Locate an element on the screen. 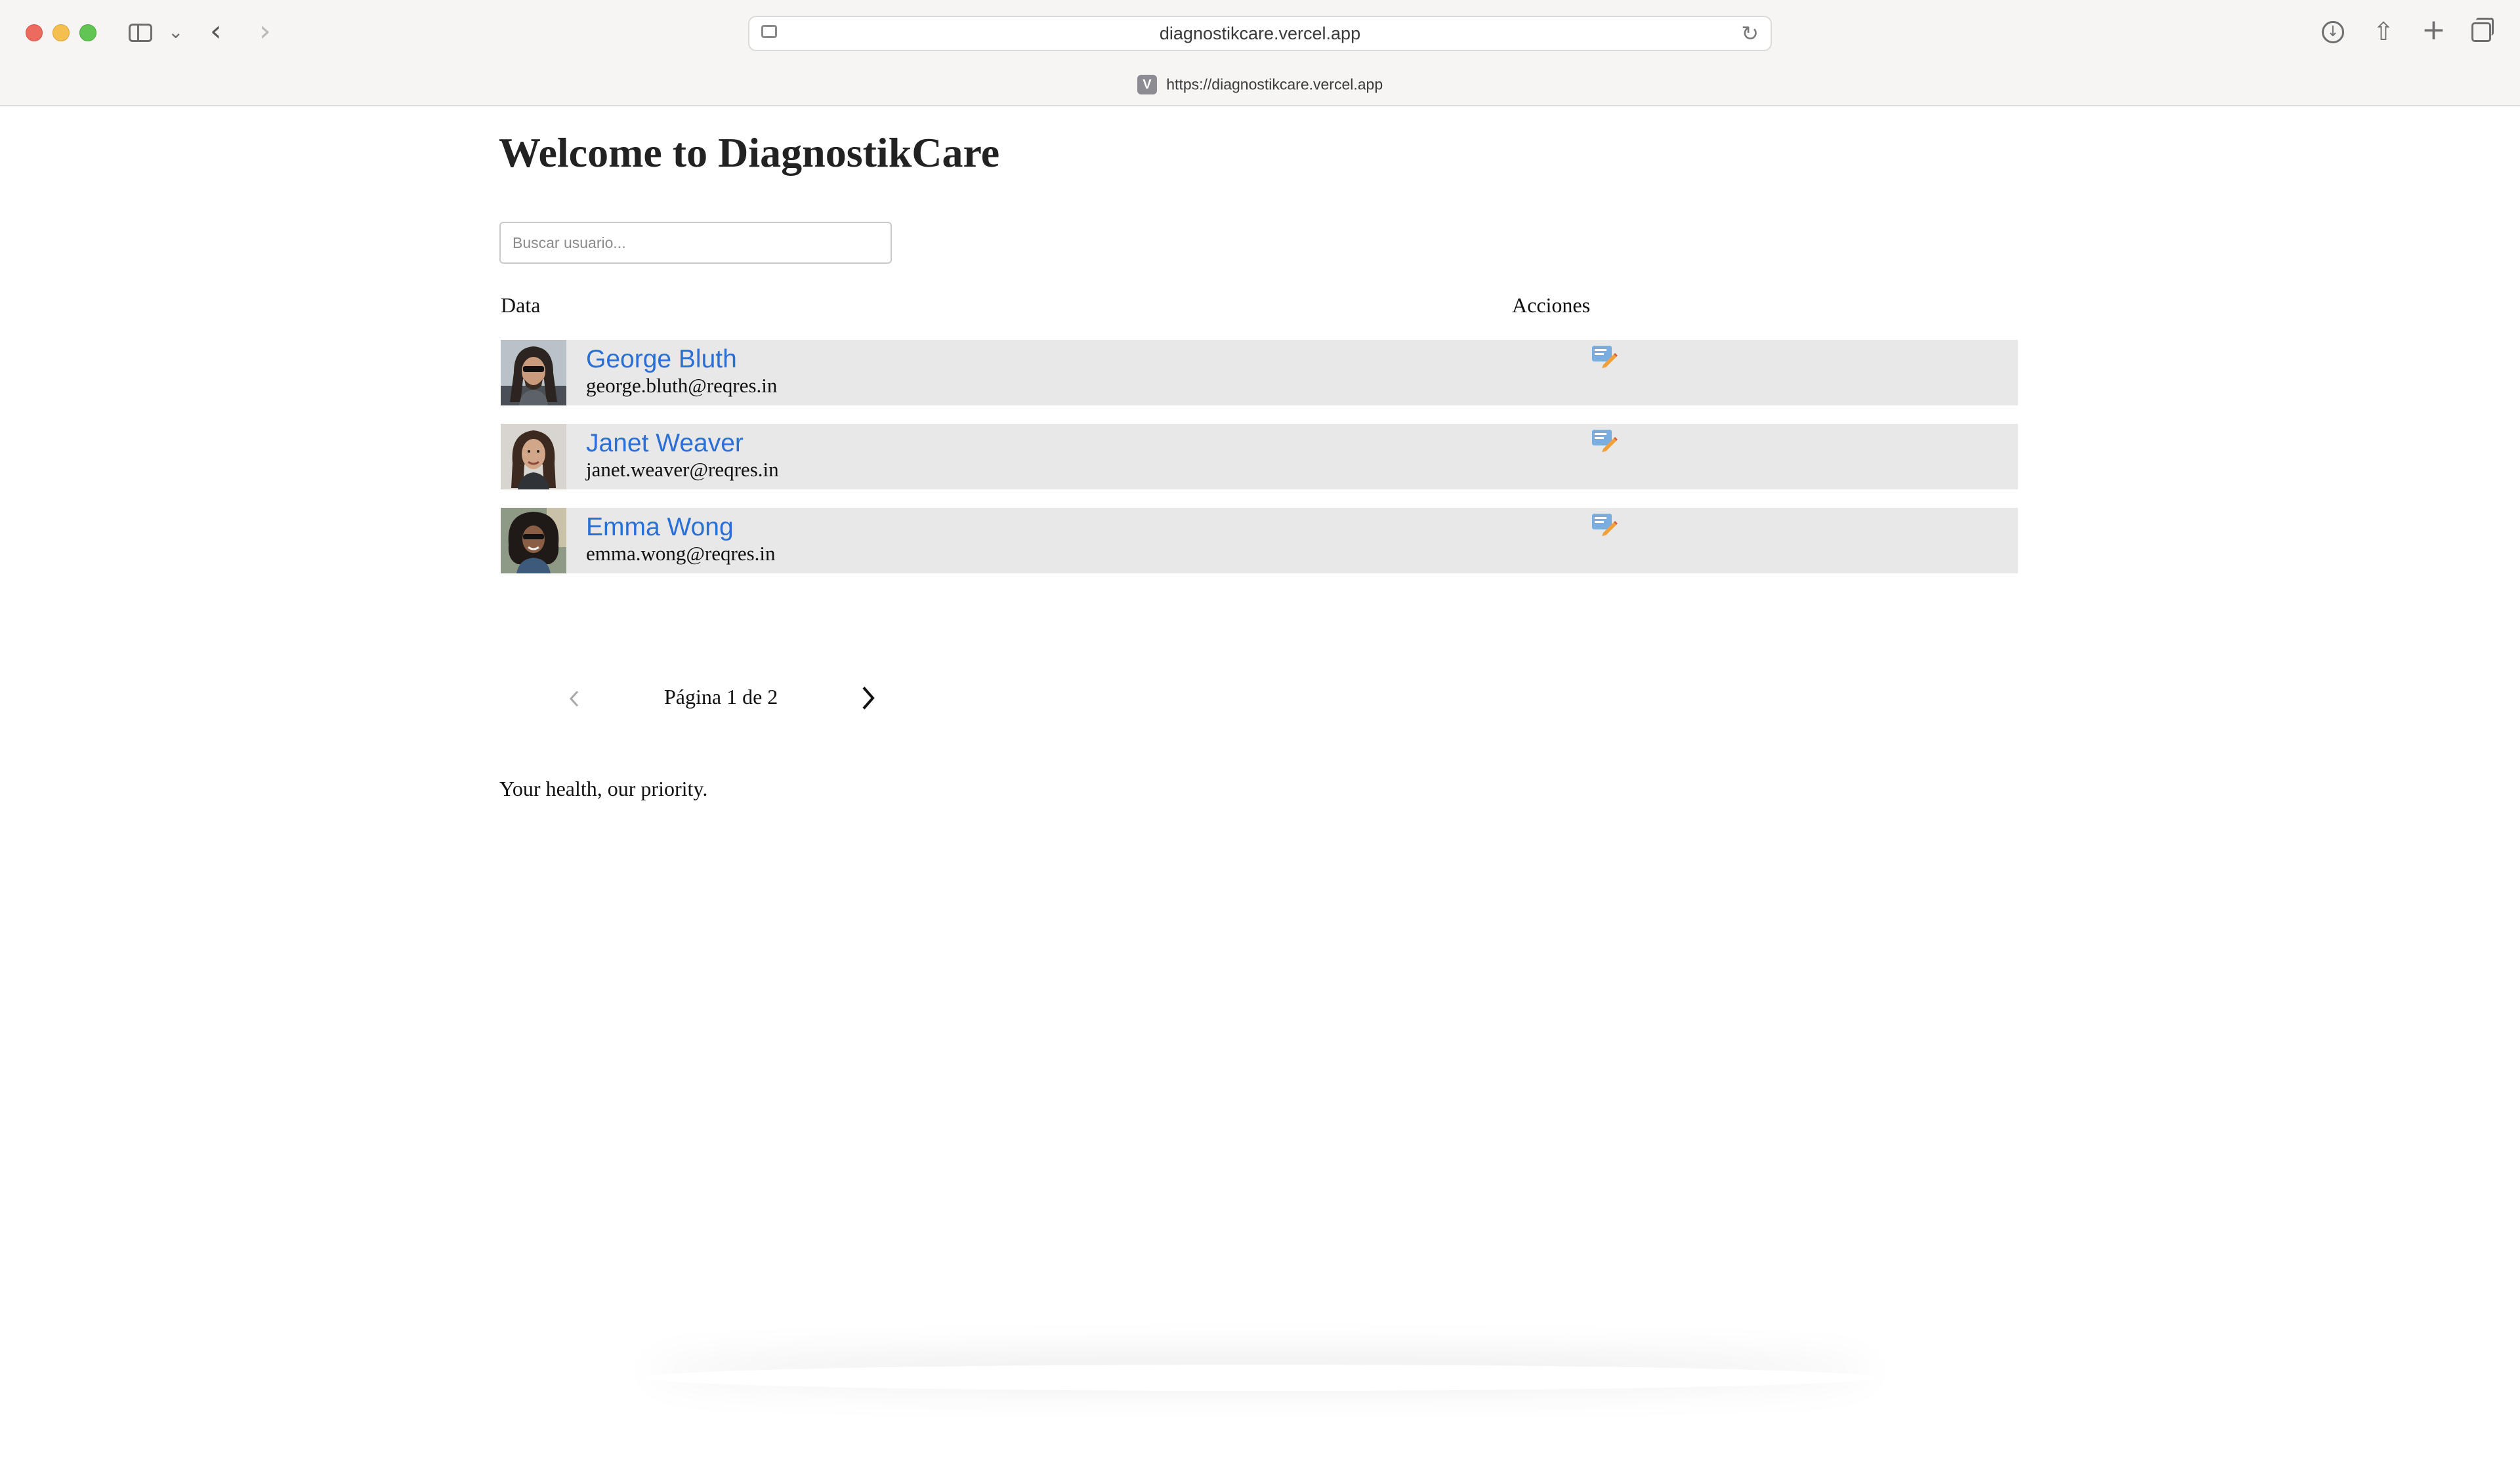 The width and height of the screenshot is (2520, 1484). user-email: george.bluth@reqres.in is located at coordinates (682, 385).